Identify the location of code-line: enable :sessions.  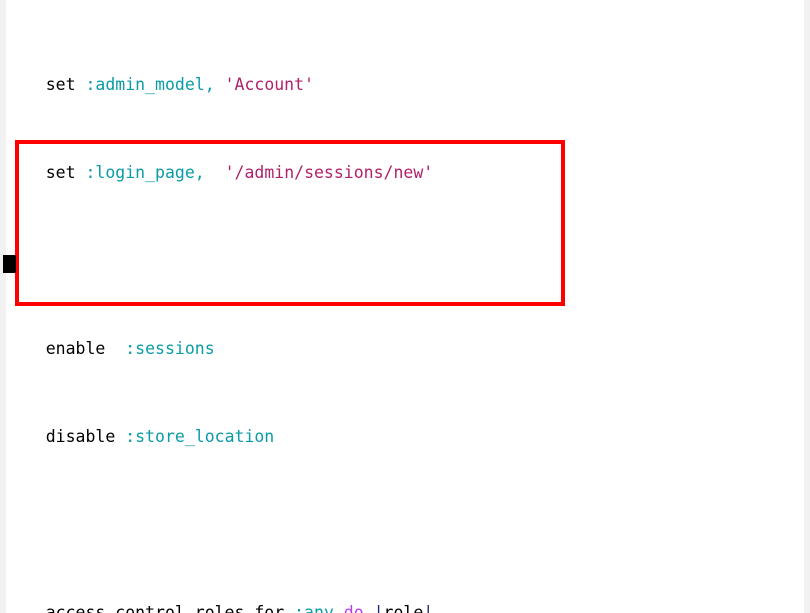
(405, 349).